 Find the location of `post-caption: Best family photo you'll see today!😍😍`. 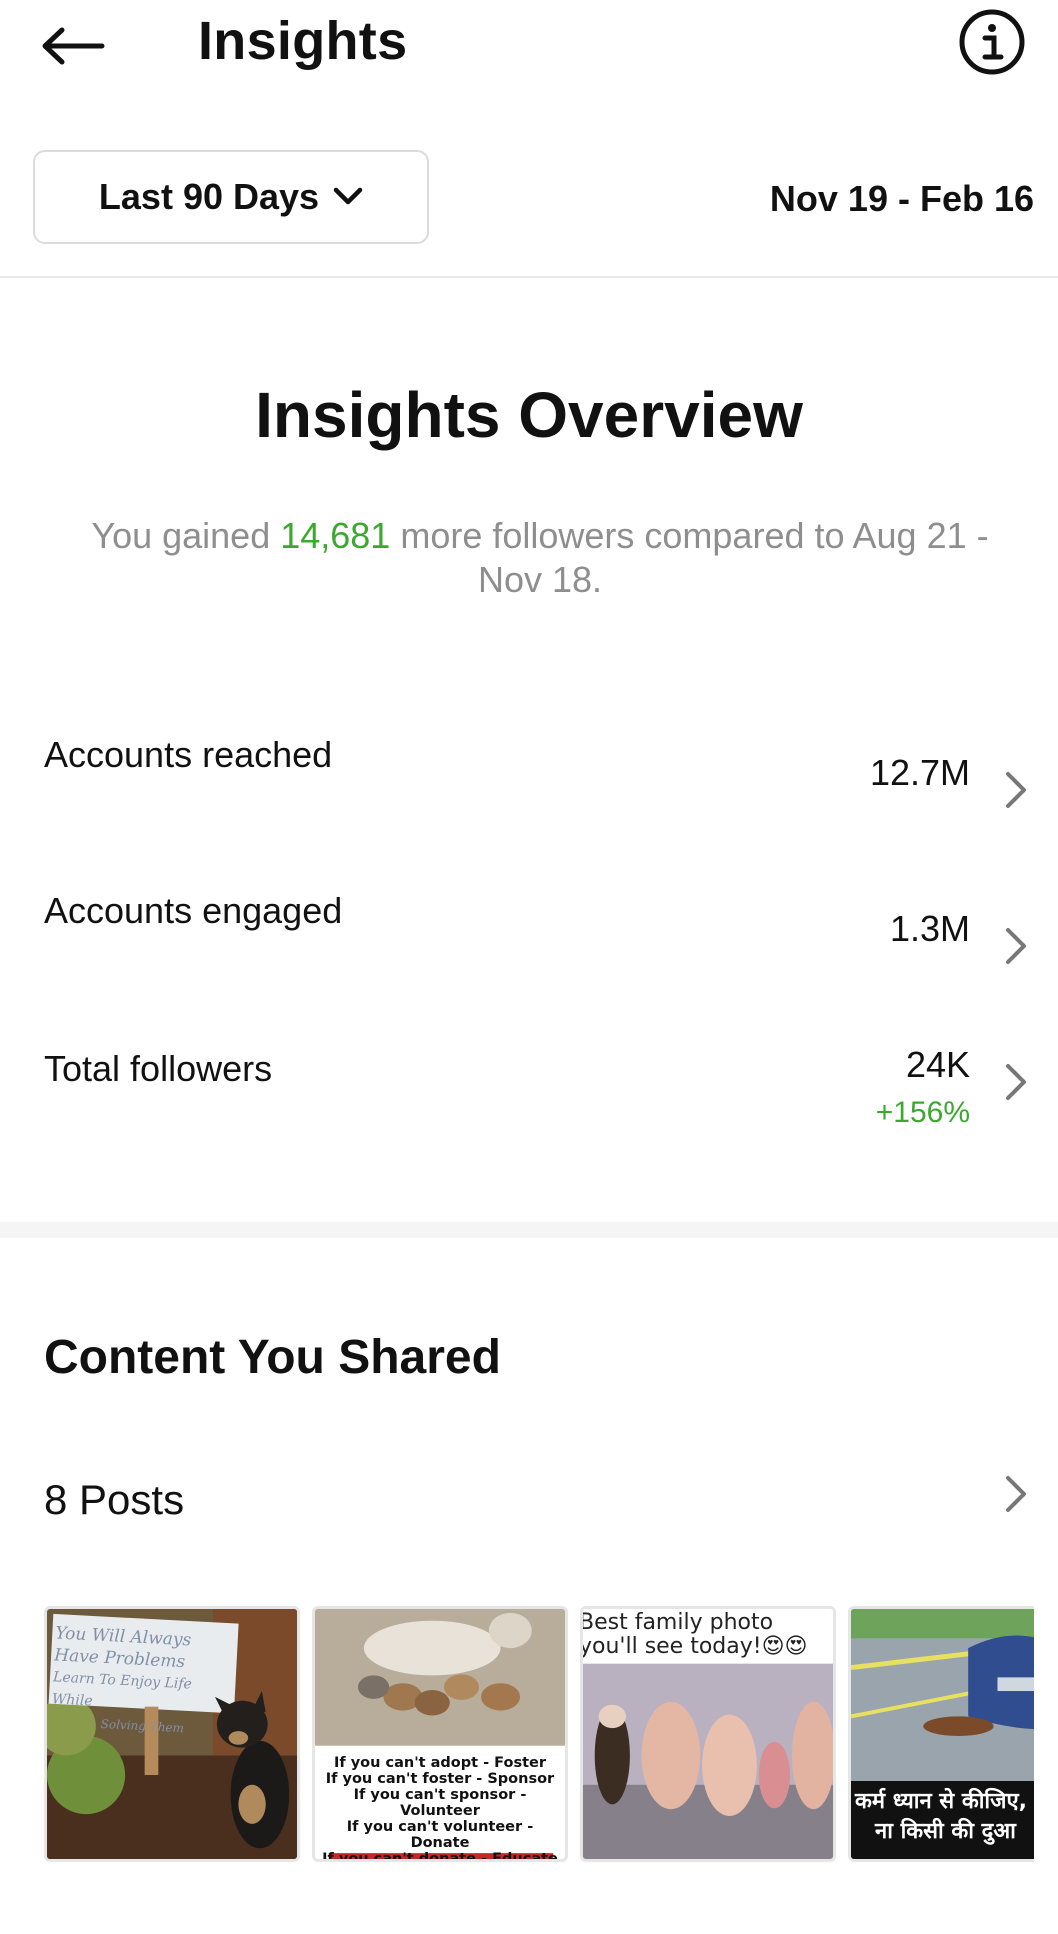

post-caption: Best family photo you'll see today!😍😍 is located at coordinates (694, 1634).